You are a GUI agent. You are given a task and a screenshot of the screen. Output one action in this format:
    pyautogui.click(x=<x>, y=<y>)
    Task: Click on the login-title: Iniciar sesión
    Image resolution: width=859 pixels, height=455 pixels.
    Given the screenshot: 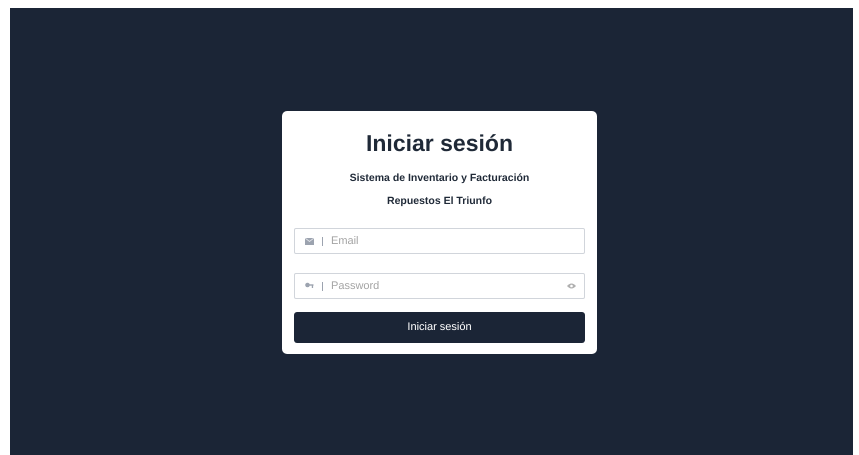 What is the action you would take?
    pyautogui.click(x=439, y=143)
    